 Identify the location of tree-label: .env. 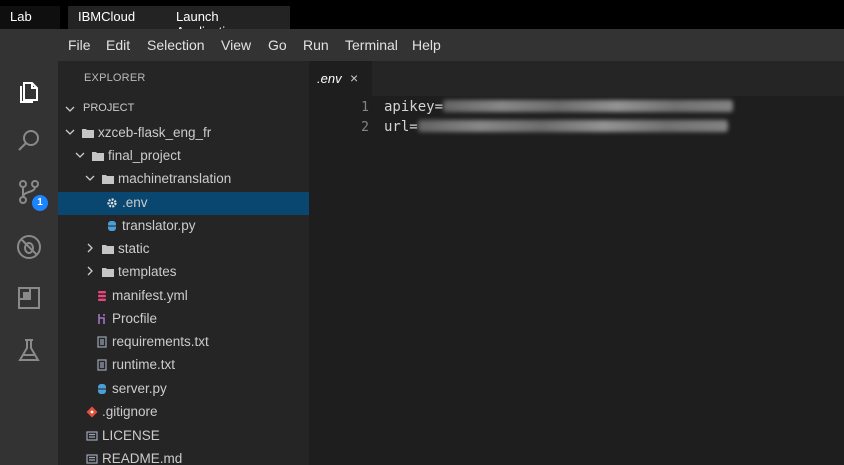
(135, 202).